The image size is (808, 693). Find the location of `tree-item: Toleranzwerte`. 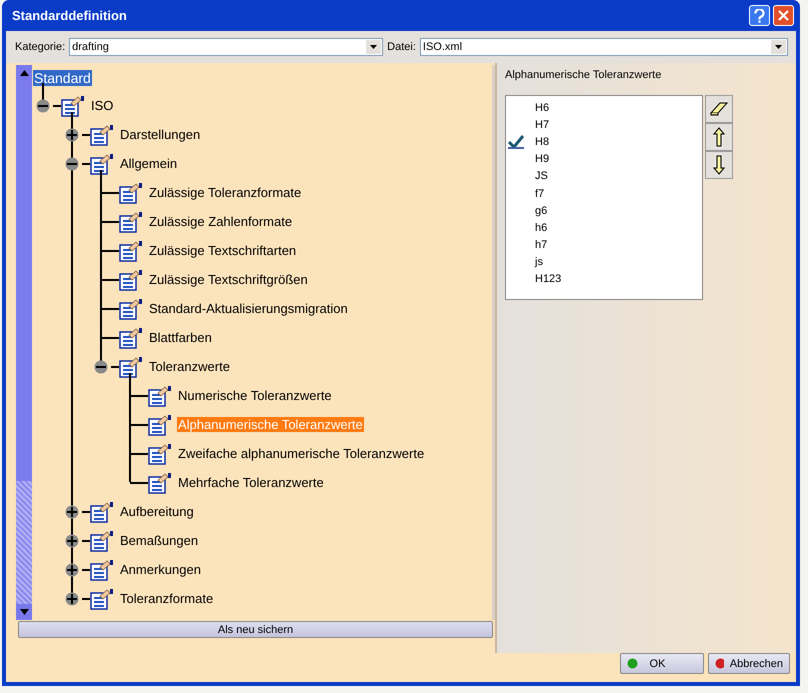

tree-item: Toleranzwerte is located at coordinates (189, 366).